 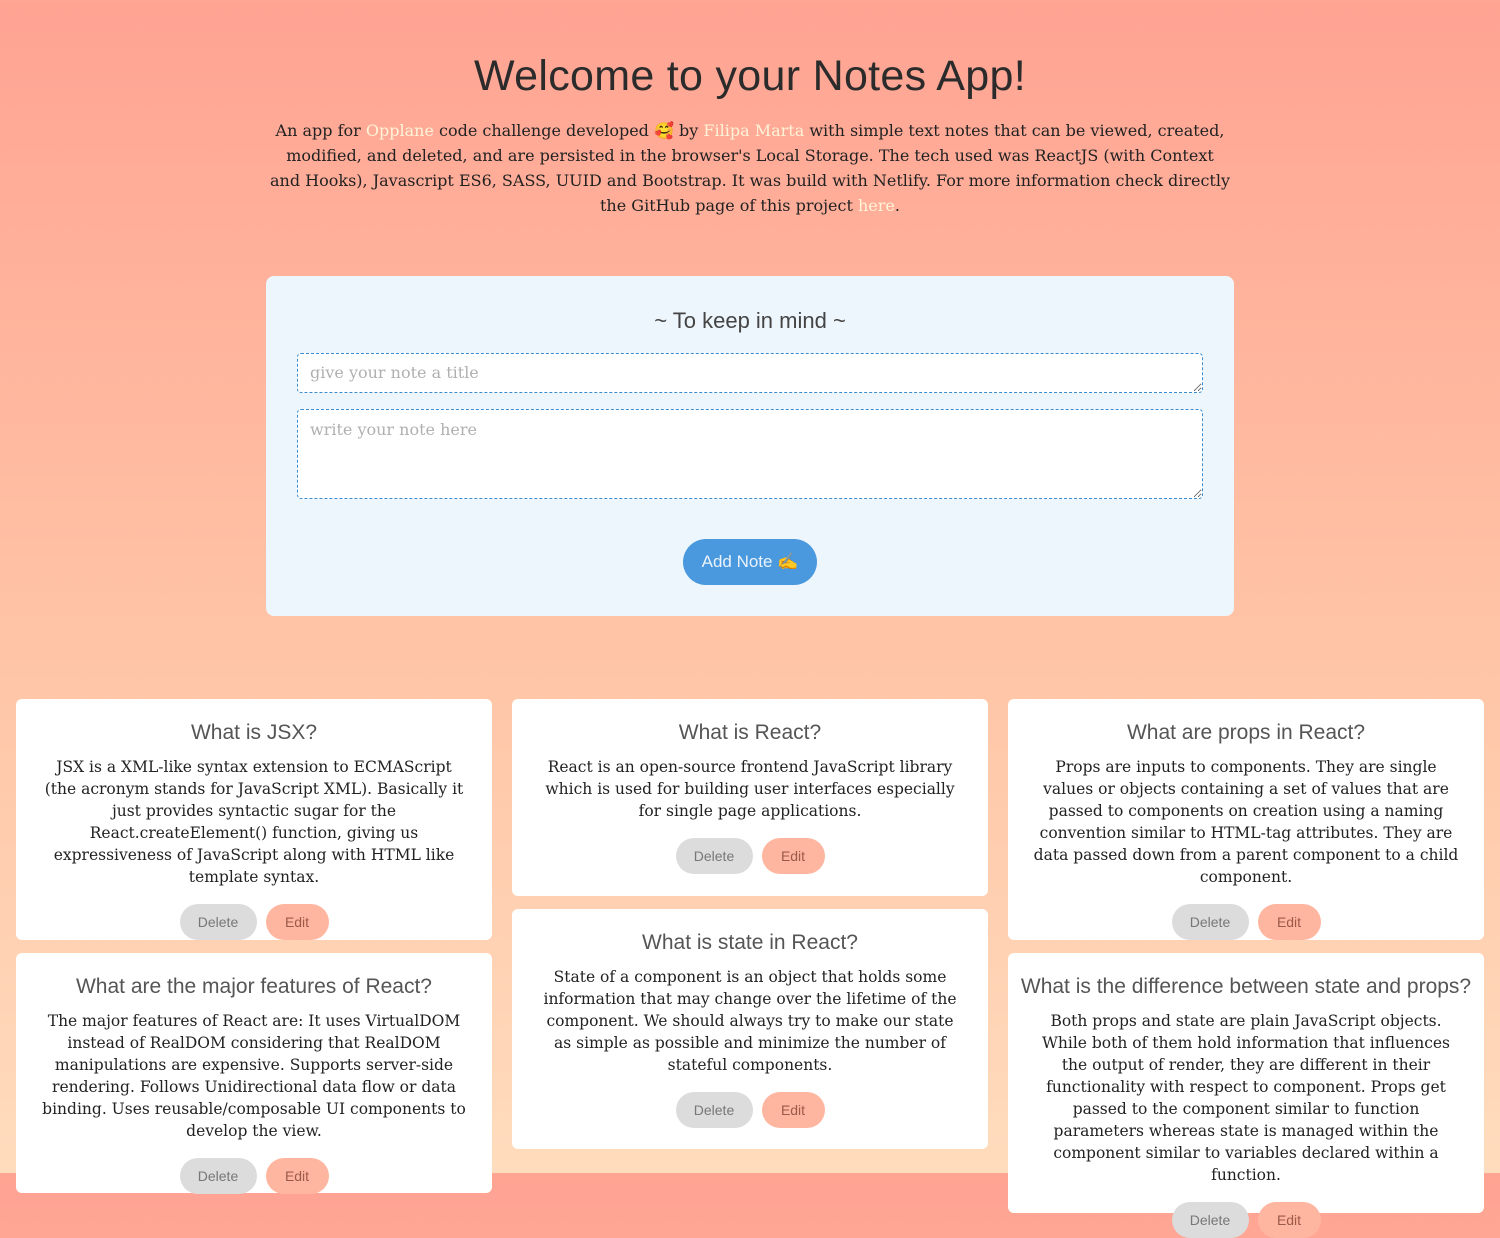 I want to click on composer-heading: ~ To keep in mind ~, so click(x=750, y=320).